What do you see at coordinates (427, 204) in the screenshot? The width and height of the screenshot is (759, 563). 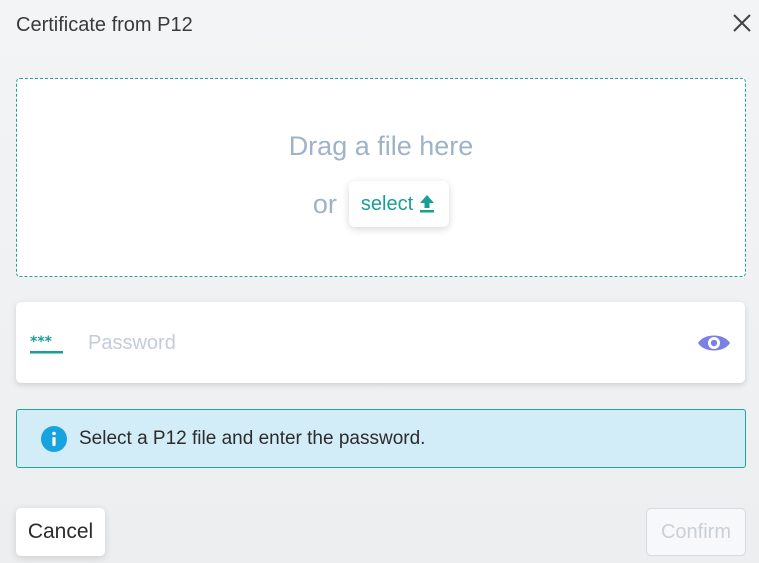 I see `upload-icon` at bounding box center [427, 204].